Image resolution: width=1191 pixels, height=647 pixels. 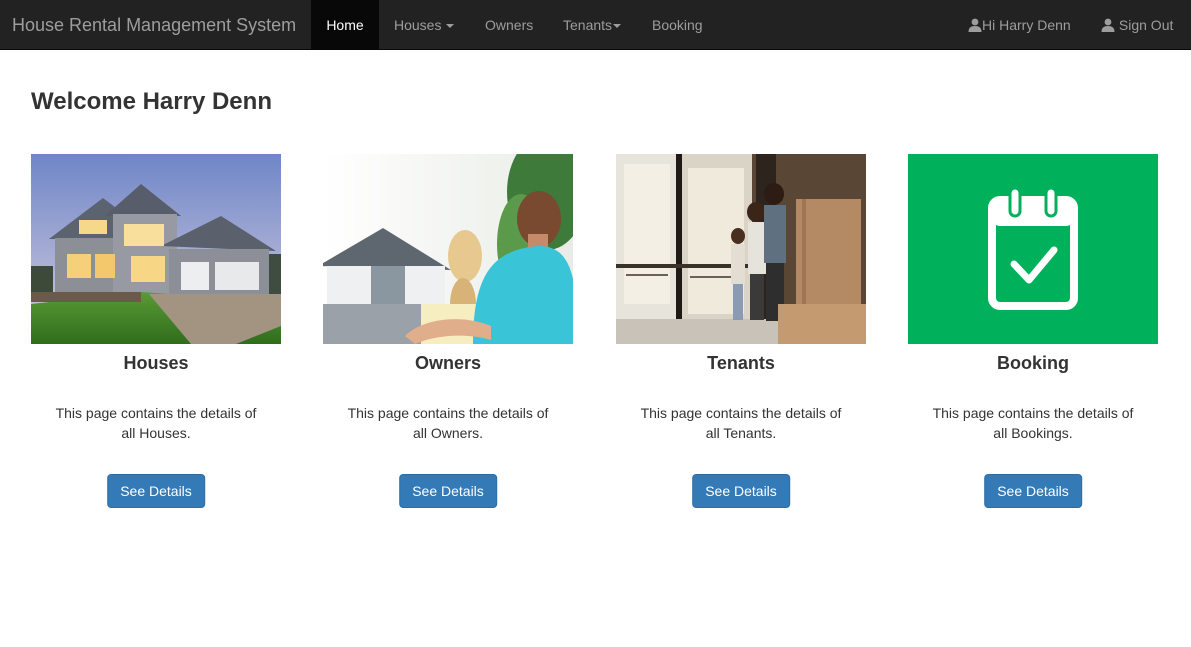 I want to click on nav-user-greeting: Hi Harry Denn, so click(x=1019, y=25).